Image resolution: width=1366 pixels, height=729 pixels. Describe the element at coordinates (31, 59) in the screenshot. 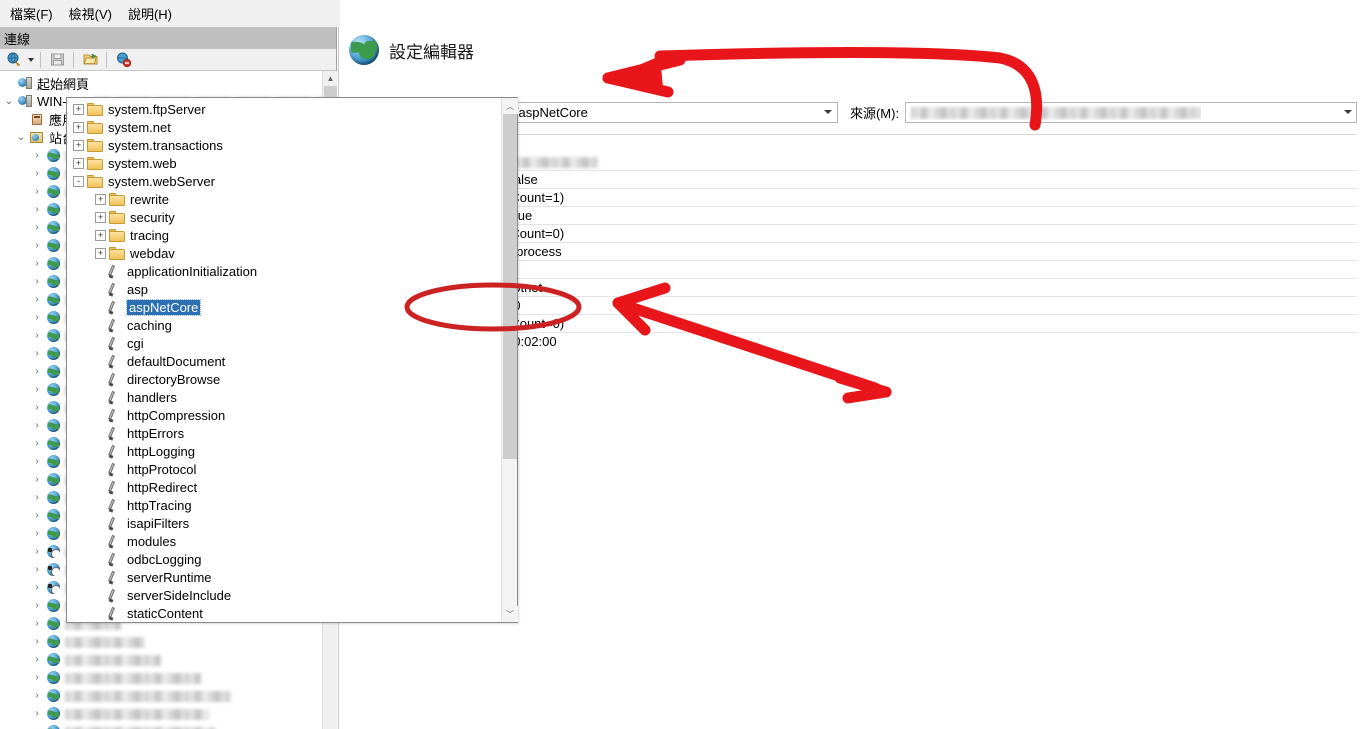

I see `connect-dropdown-icon` at that location.